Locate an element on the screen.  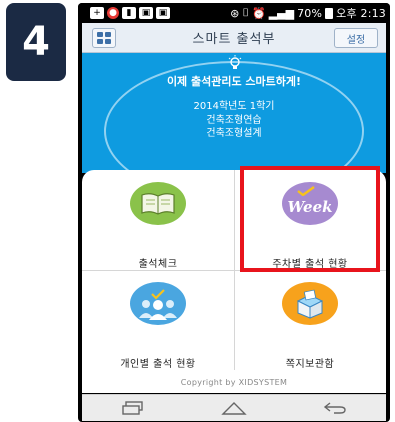
app-header: 스마트 출석부 설정 is located at coordinates (234, 38).